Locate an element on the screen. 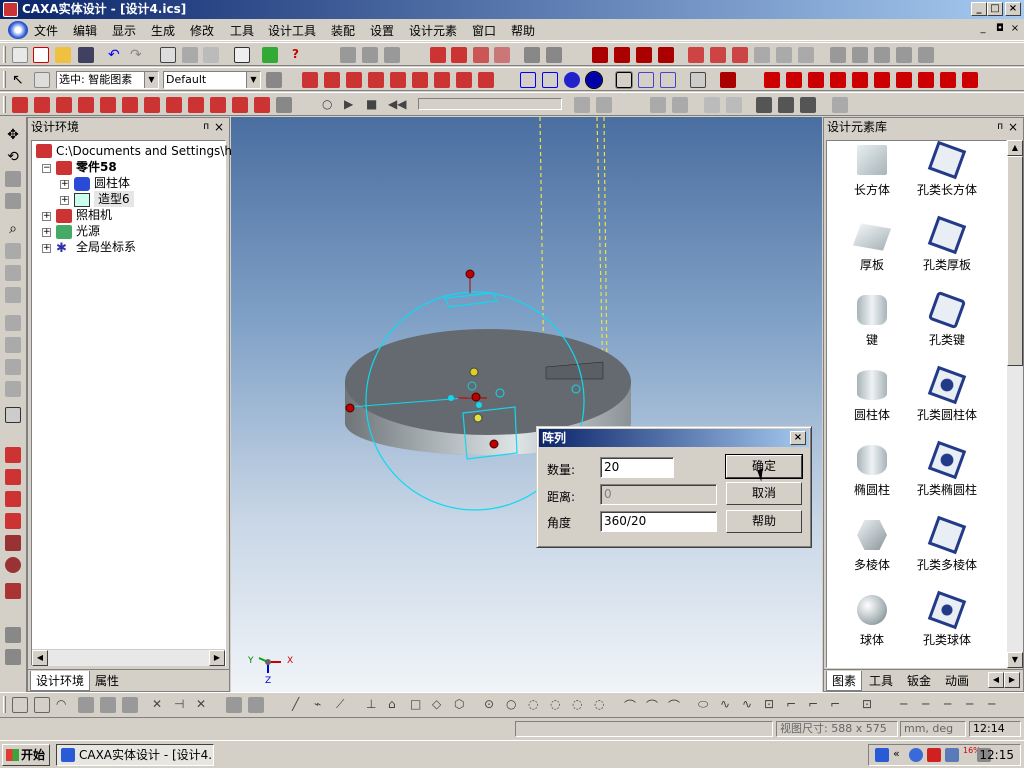 The width and height of the screenshot is (1024, 768). shaded-sphere-icon is located at coordinates (572, 80).